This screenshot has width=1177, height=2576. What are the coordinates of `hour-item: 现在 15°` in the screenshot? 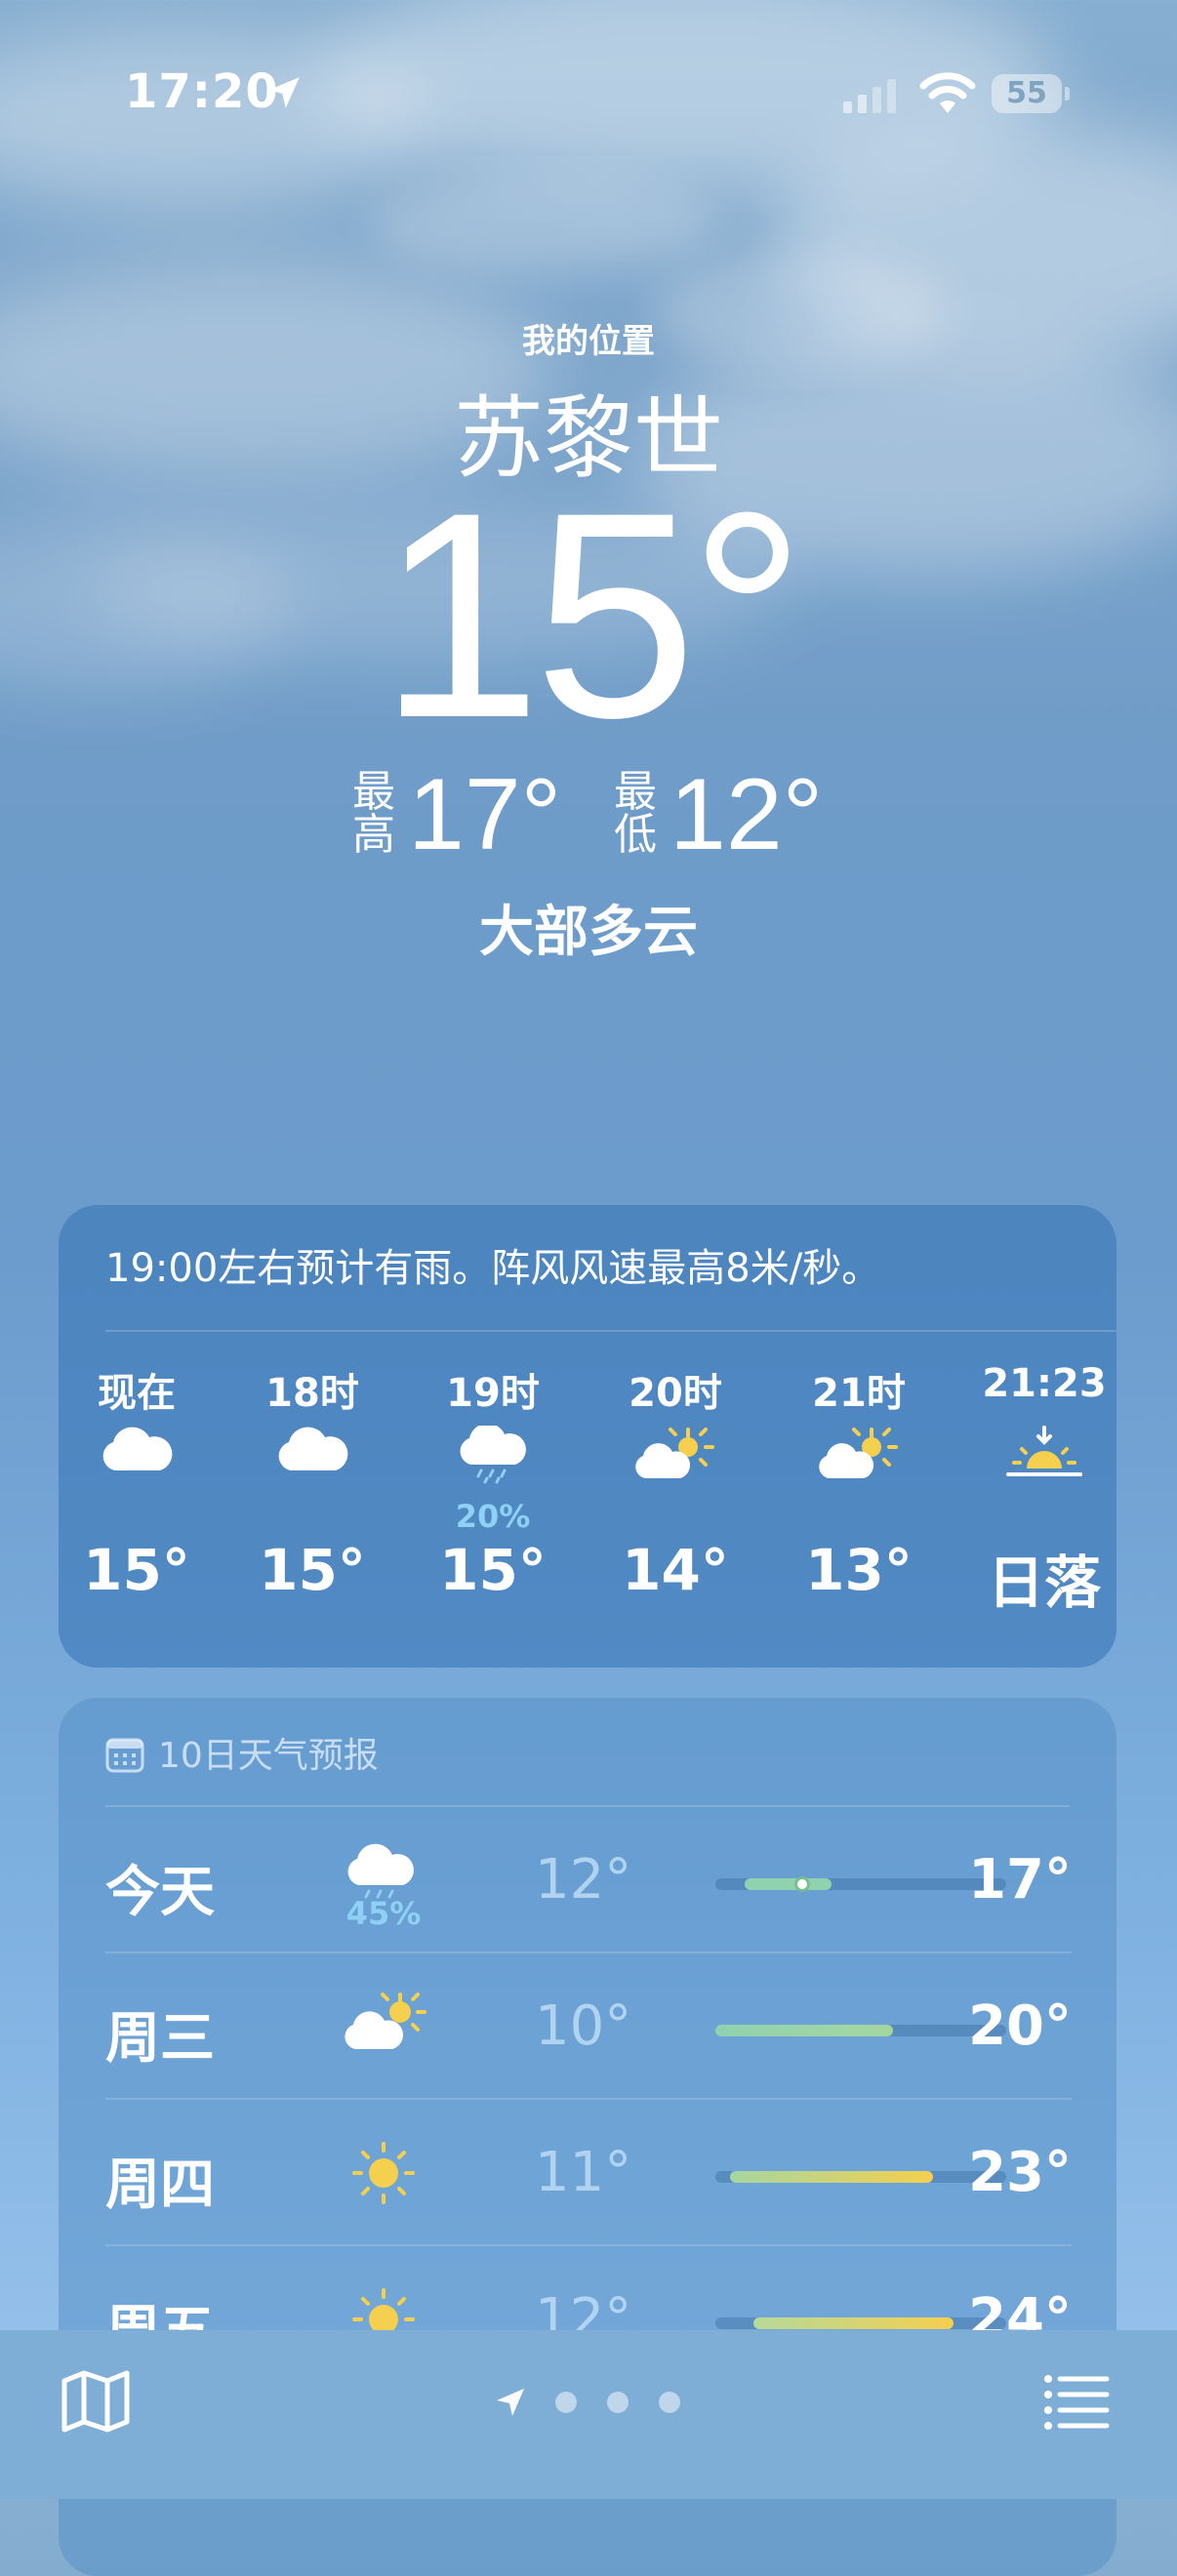 It's located at (137, 1482).